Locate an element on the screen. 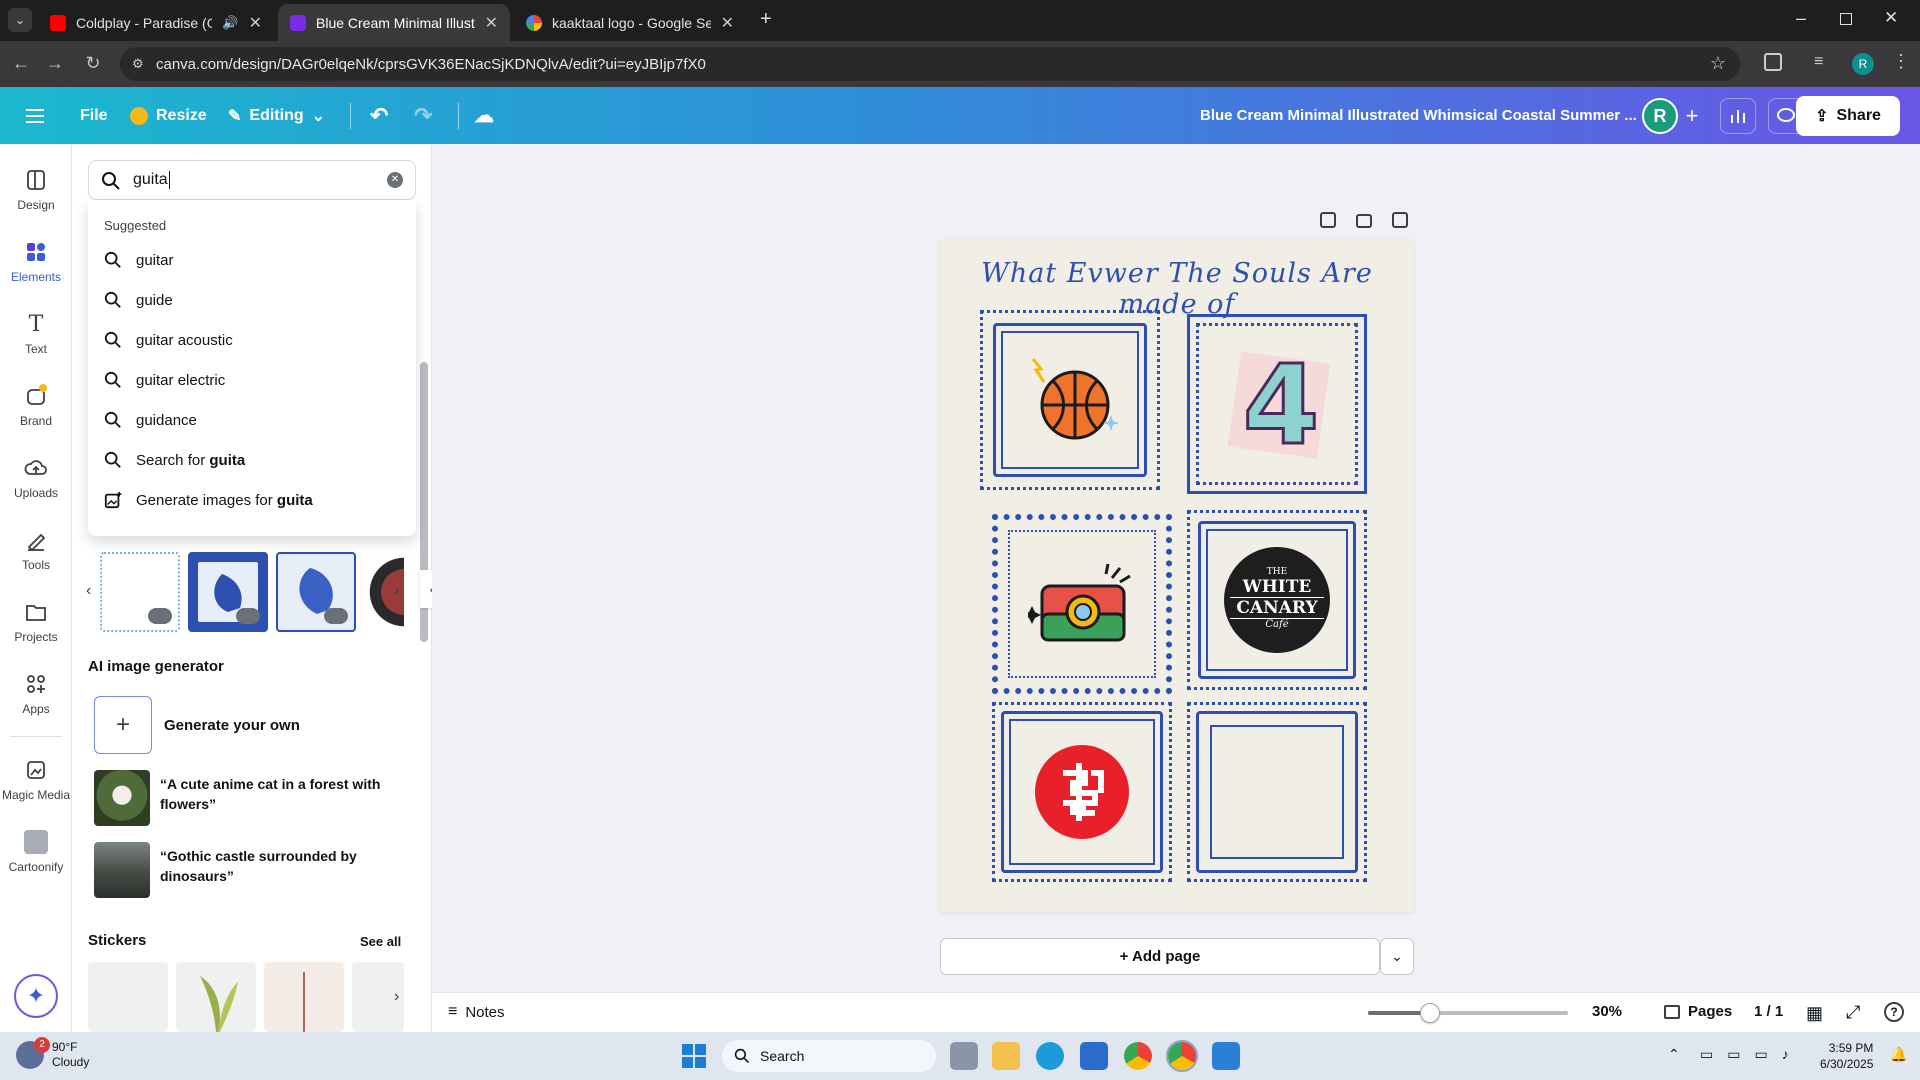 Image resolution: width=1920 pixels, height=1080 pixels. zoom-slider is located at coordinates (1468, 1013).